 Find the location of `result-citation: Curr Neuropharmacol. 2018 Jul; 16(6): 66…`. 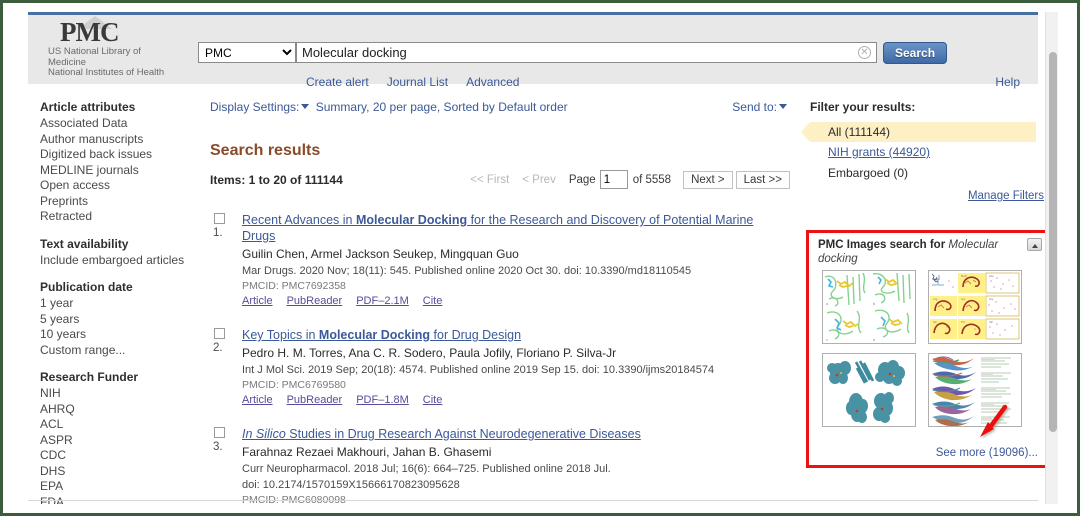

result-citation: Curr Neuropharmacol. 2018 Jul; 16(6): 66… is located at coordinates (426, 469).